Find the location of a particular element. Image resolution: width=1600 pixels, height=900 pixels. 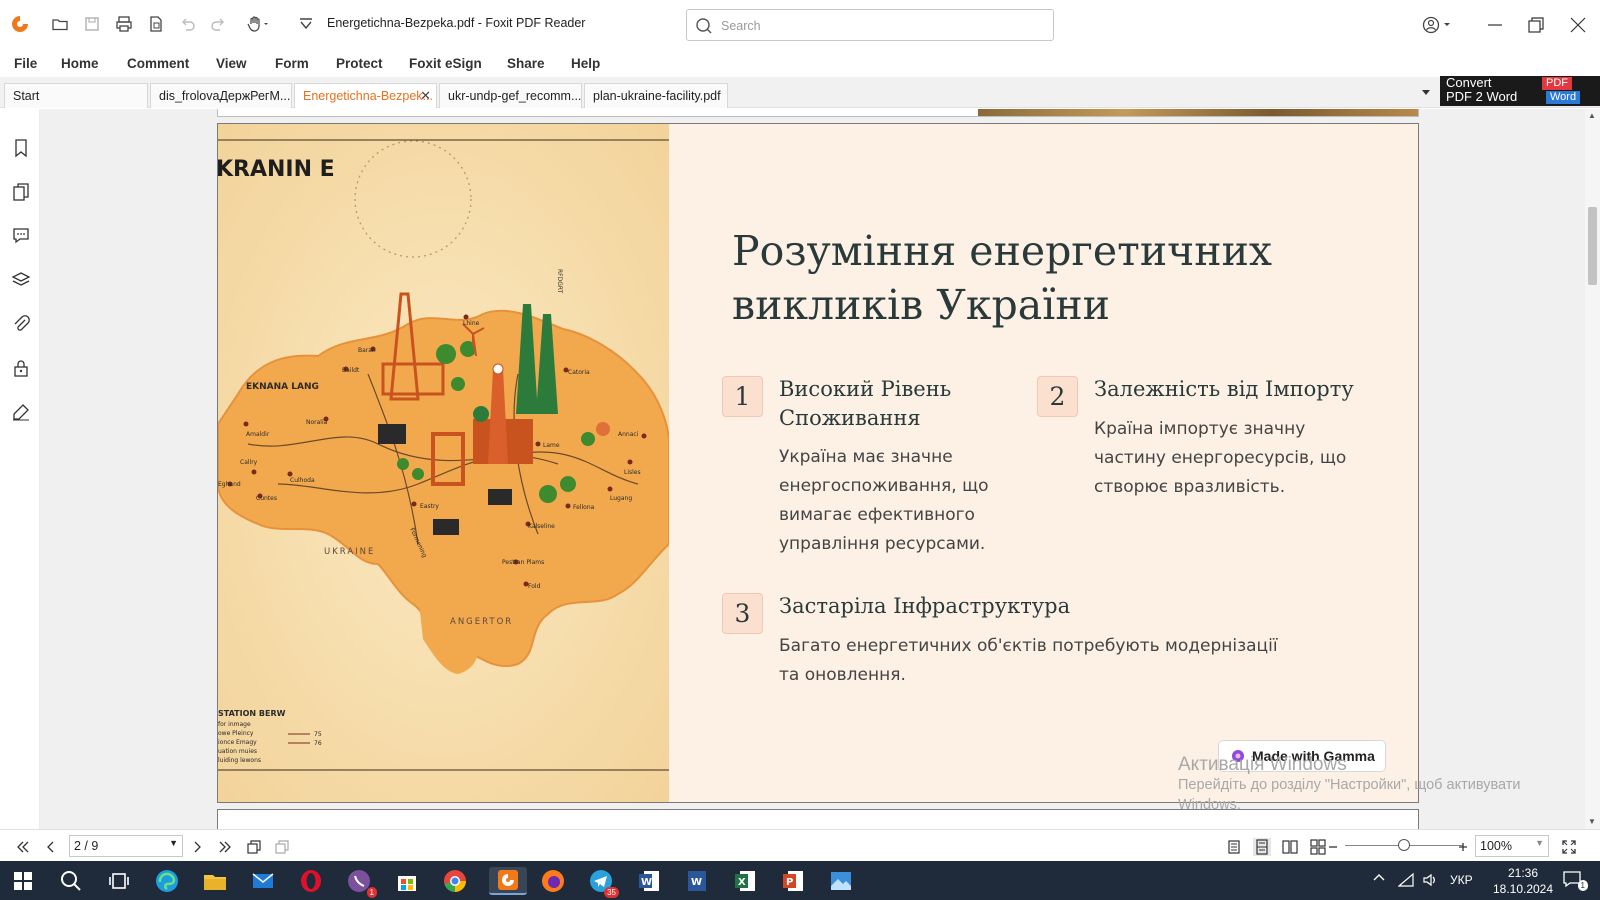

task-view-icon is located at coordinates (119, 881).